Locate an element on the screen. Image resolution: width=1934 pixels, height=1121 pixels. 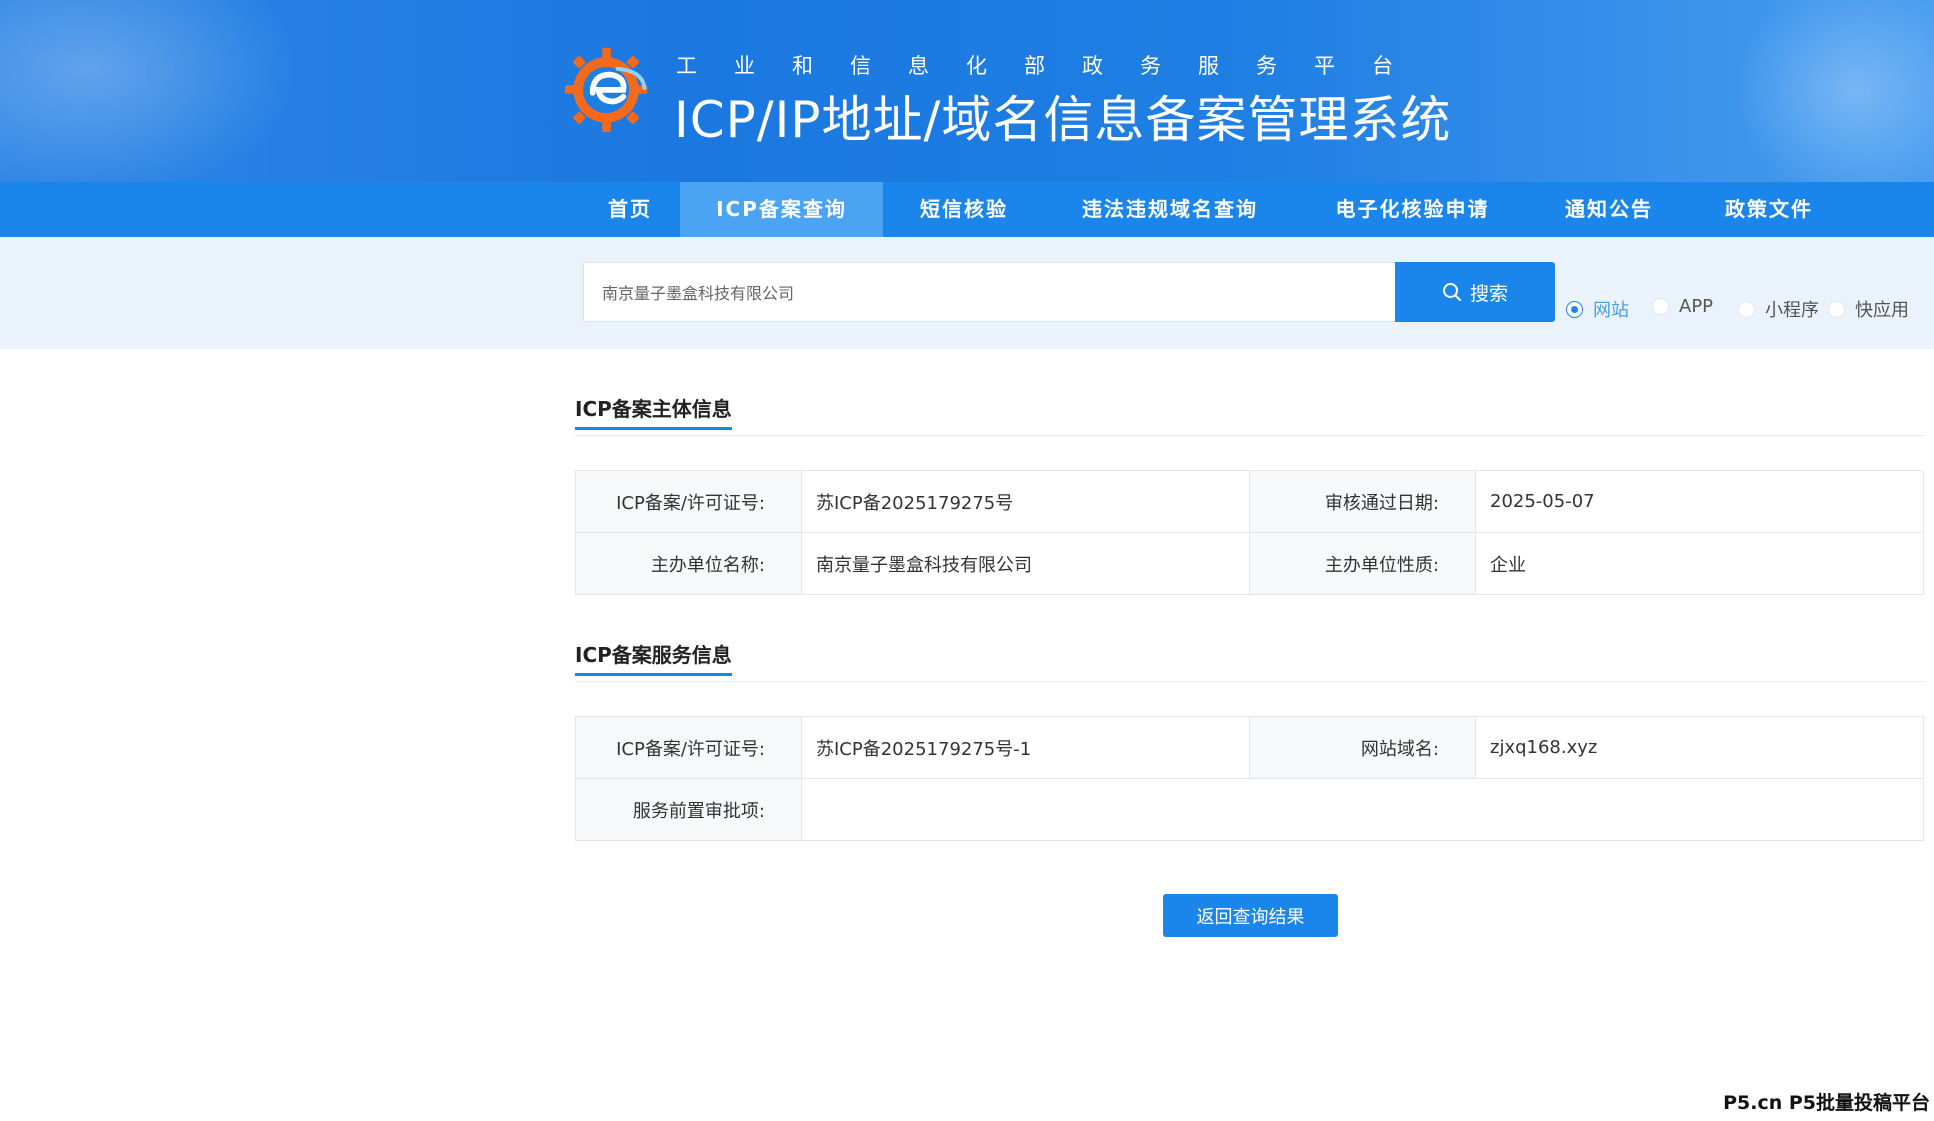
radio-label: APP is located at coordinates (1696, 306).